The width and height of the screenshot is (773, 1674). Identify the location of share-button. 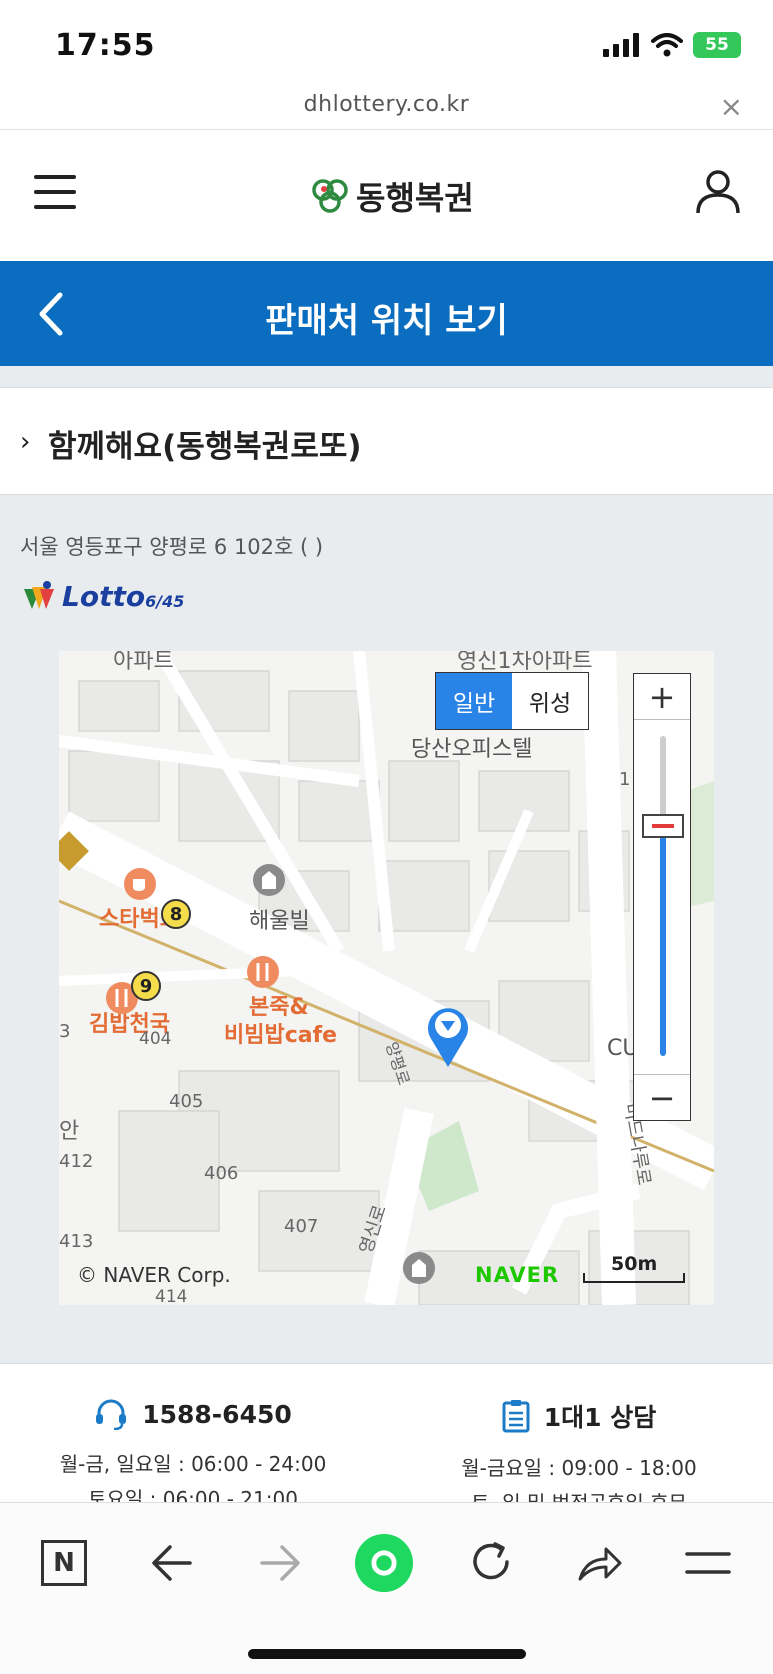
(600, 1563).